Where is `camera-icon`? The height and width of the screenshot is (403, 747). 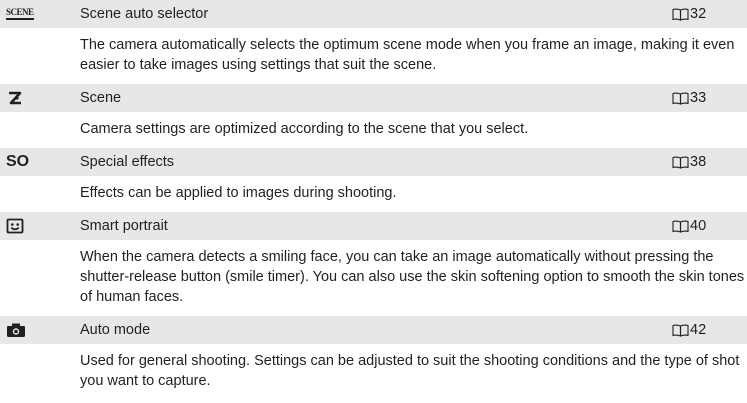 camera-icon is located at coordinates (40, 330).